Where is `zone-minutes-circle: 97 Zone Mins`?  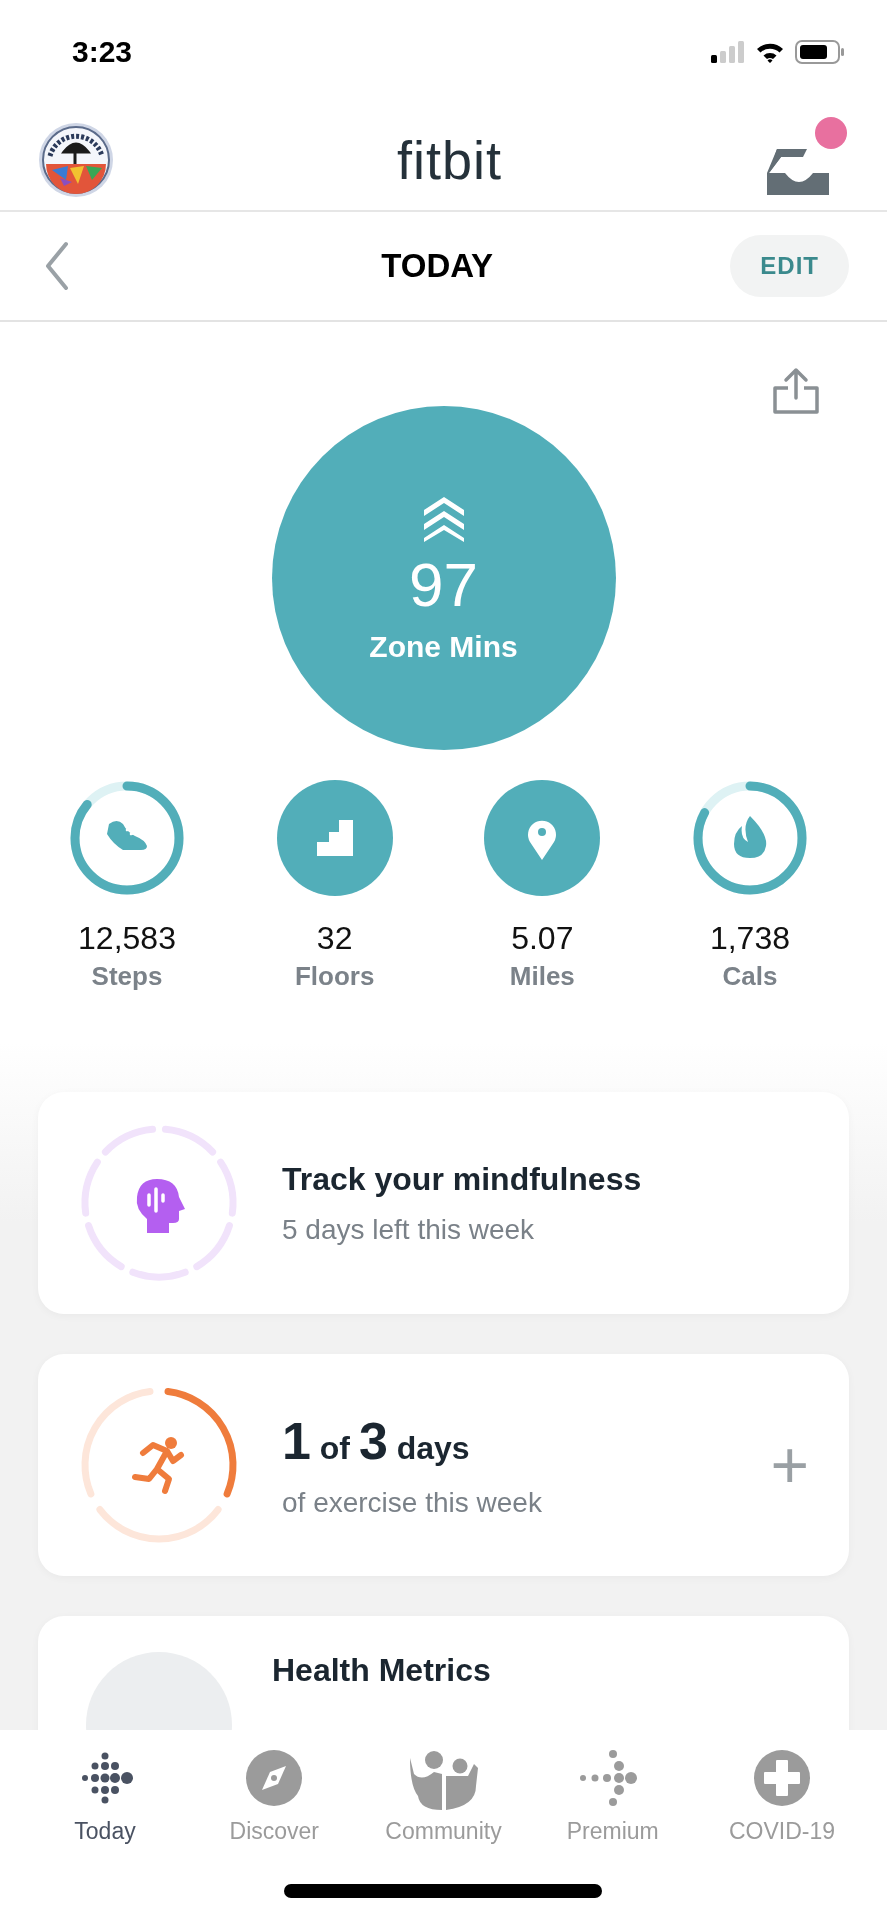
zone-minutes-circle: 97 Zone Mins is located at coordinates (443, 578).